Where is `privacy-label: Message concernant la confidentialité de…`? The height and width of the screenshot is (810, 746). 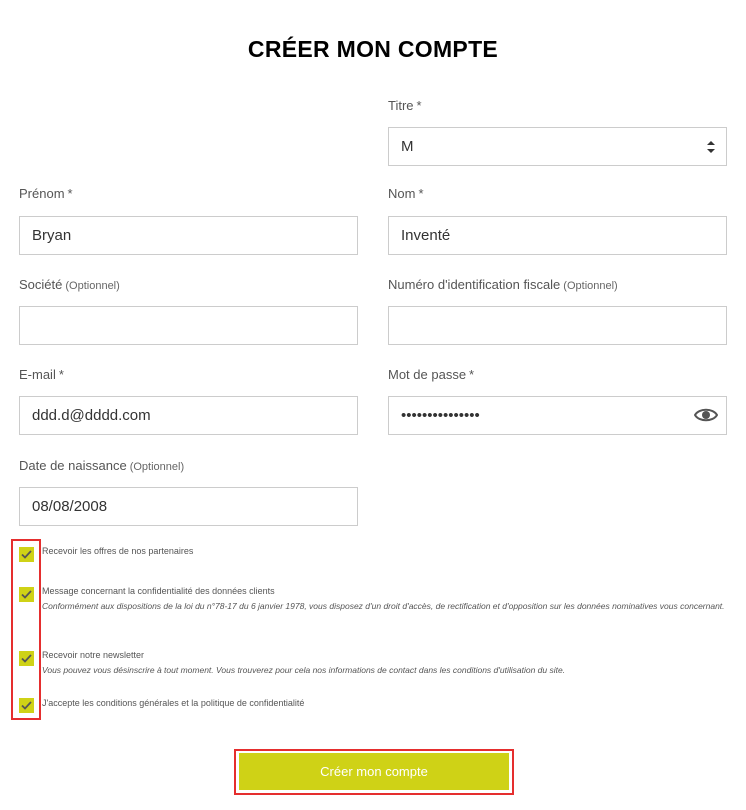 privacy-label: Message concernant la confidentialité de… is located at coordinates (158, 591).